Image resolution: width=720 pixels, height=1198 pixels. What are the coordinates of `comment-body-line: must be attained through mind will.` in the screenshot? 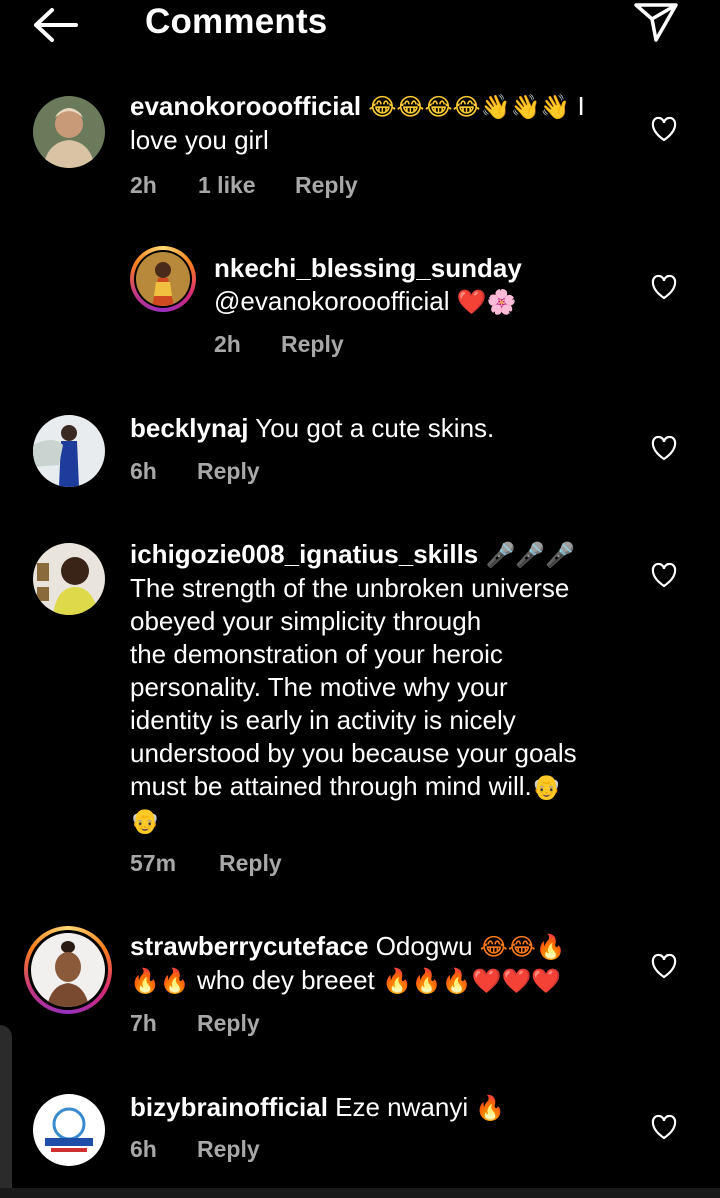 It's located at (331, 786).